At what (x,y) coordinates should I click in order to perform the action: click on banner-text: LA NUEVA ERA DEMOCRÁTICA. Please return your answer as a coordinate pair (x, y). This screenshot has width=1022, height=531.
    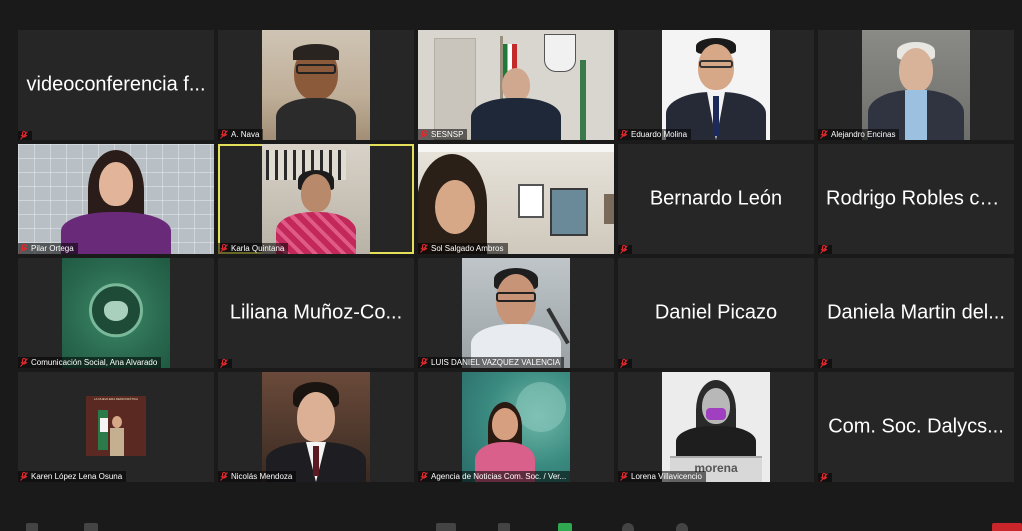
    Looking at the image, I should click on (116, 399).